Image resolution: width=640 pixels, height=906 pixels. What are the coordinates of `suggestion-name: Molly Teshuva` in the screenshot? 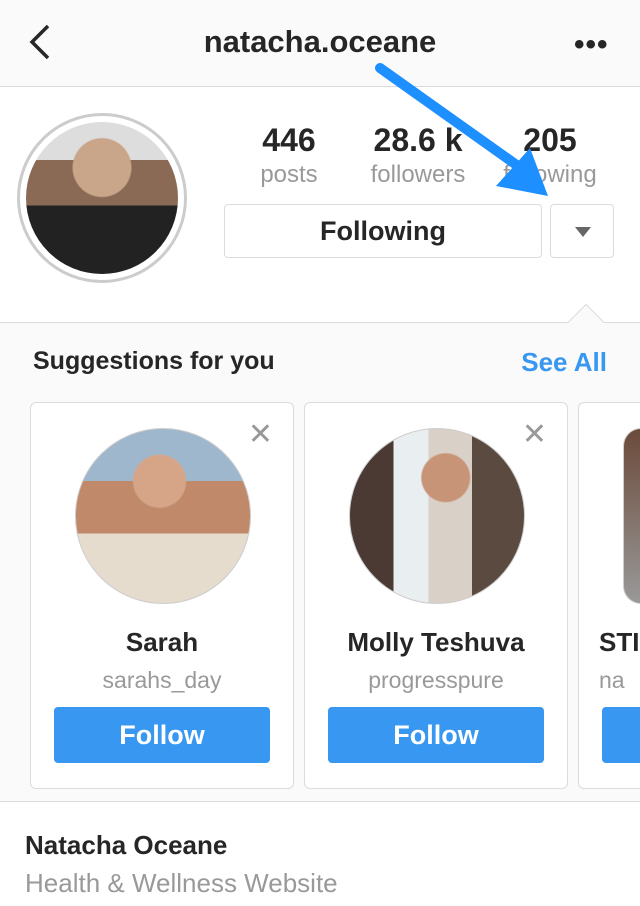 It's located at (436, 642).